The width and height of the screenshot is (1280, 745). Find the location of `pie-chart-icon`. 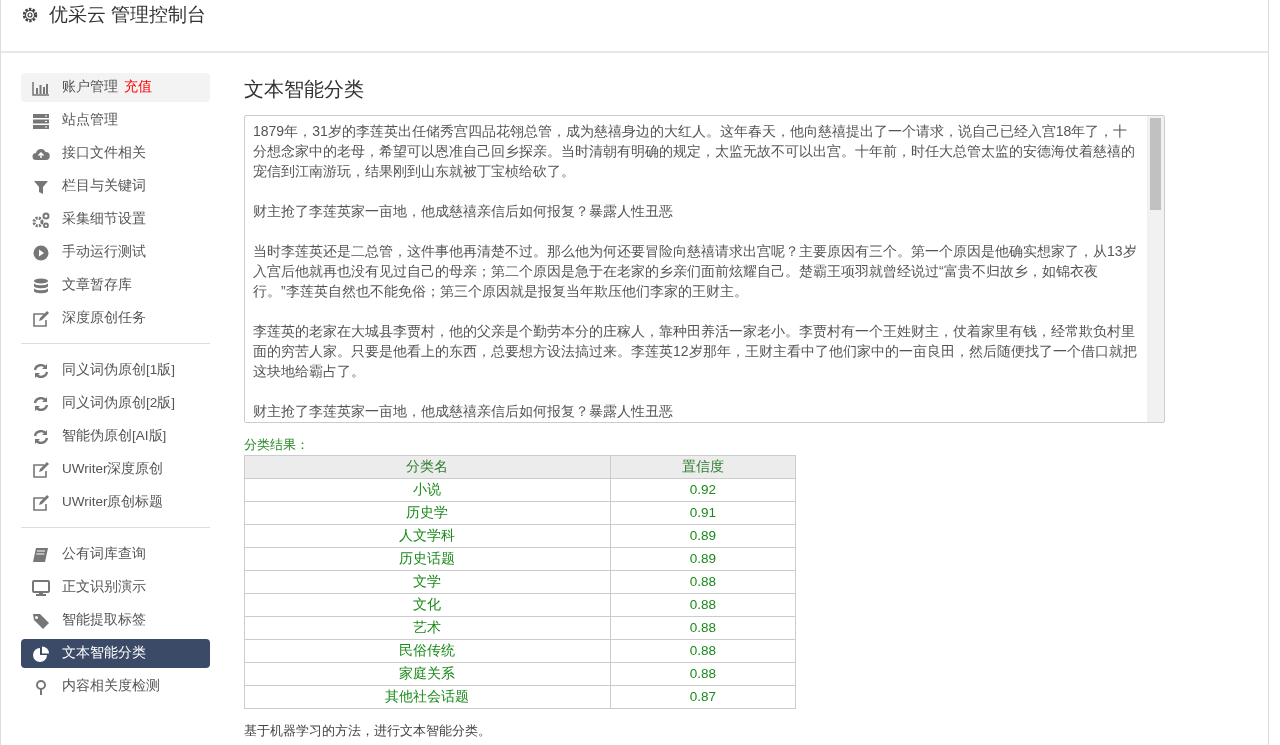

pie-chart-icon is located at coordinates (41, 653).